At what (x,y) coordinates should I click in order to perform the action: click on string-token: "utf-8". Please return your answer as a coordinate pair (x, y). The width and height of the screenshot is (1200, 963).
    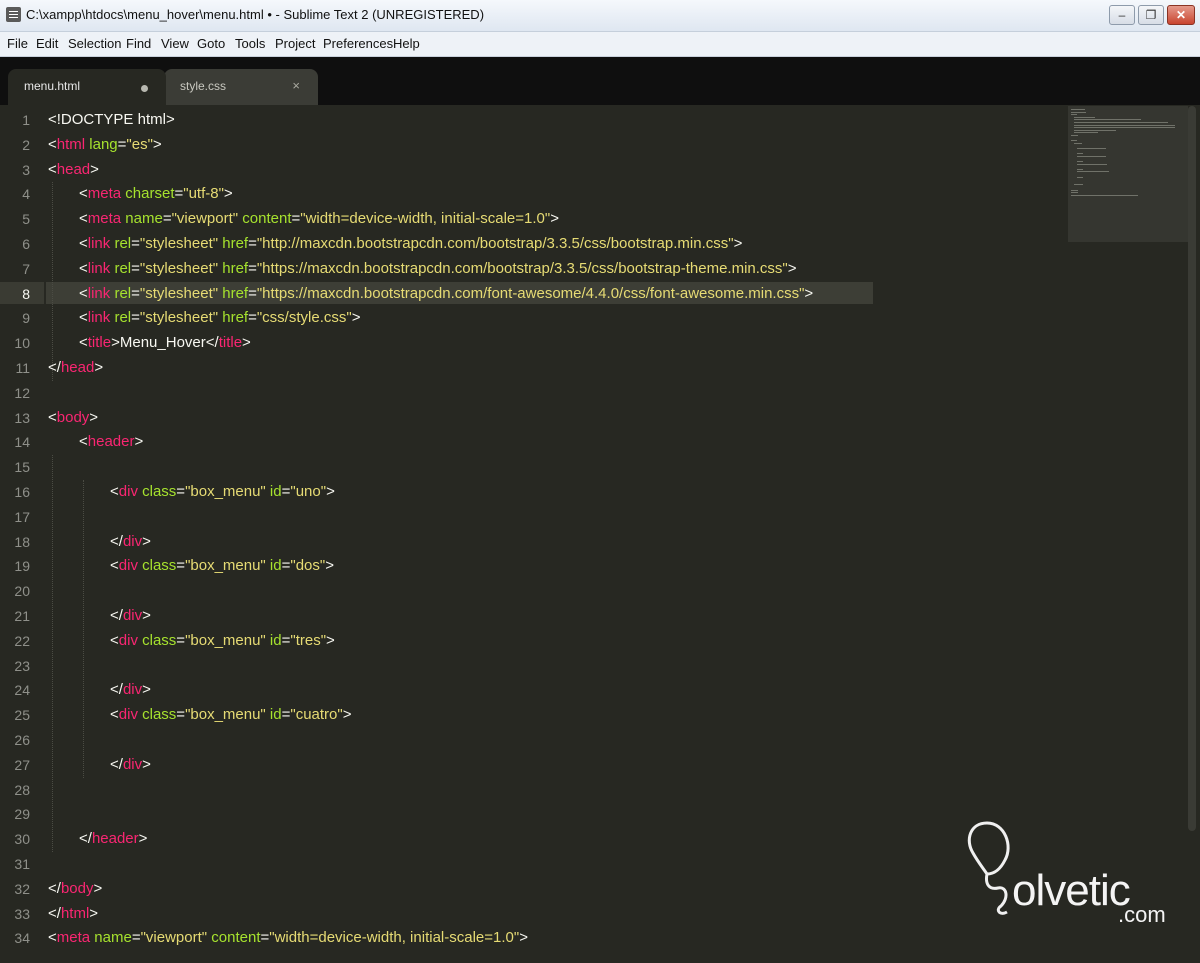
    Looking at the image, I should click on (203, 194).